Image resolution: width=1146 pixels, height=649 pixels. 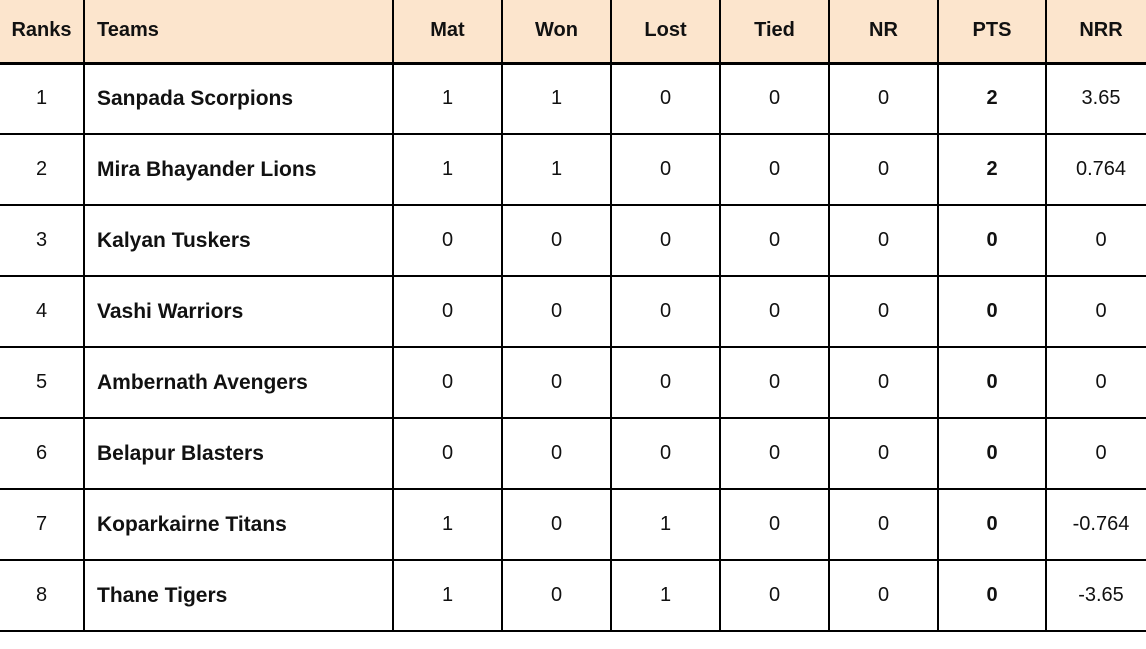 I want to click on cell-nrr: 0.764, so click(x=1095, y=170).